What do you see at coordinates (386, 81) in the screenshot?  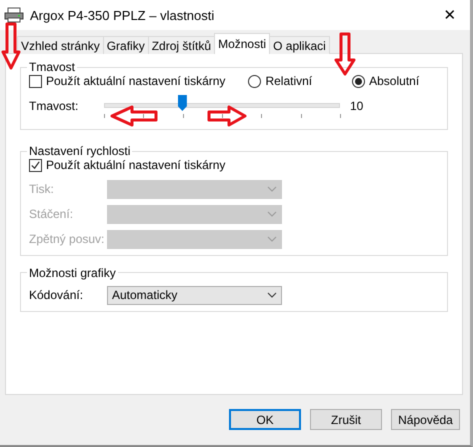 I see `radio-button: Absolutní` at bounding box center [386, 81].